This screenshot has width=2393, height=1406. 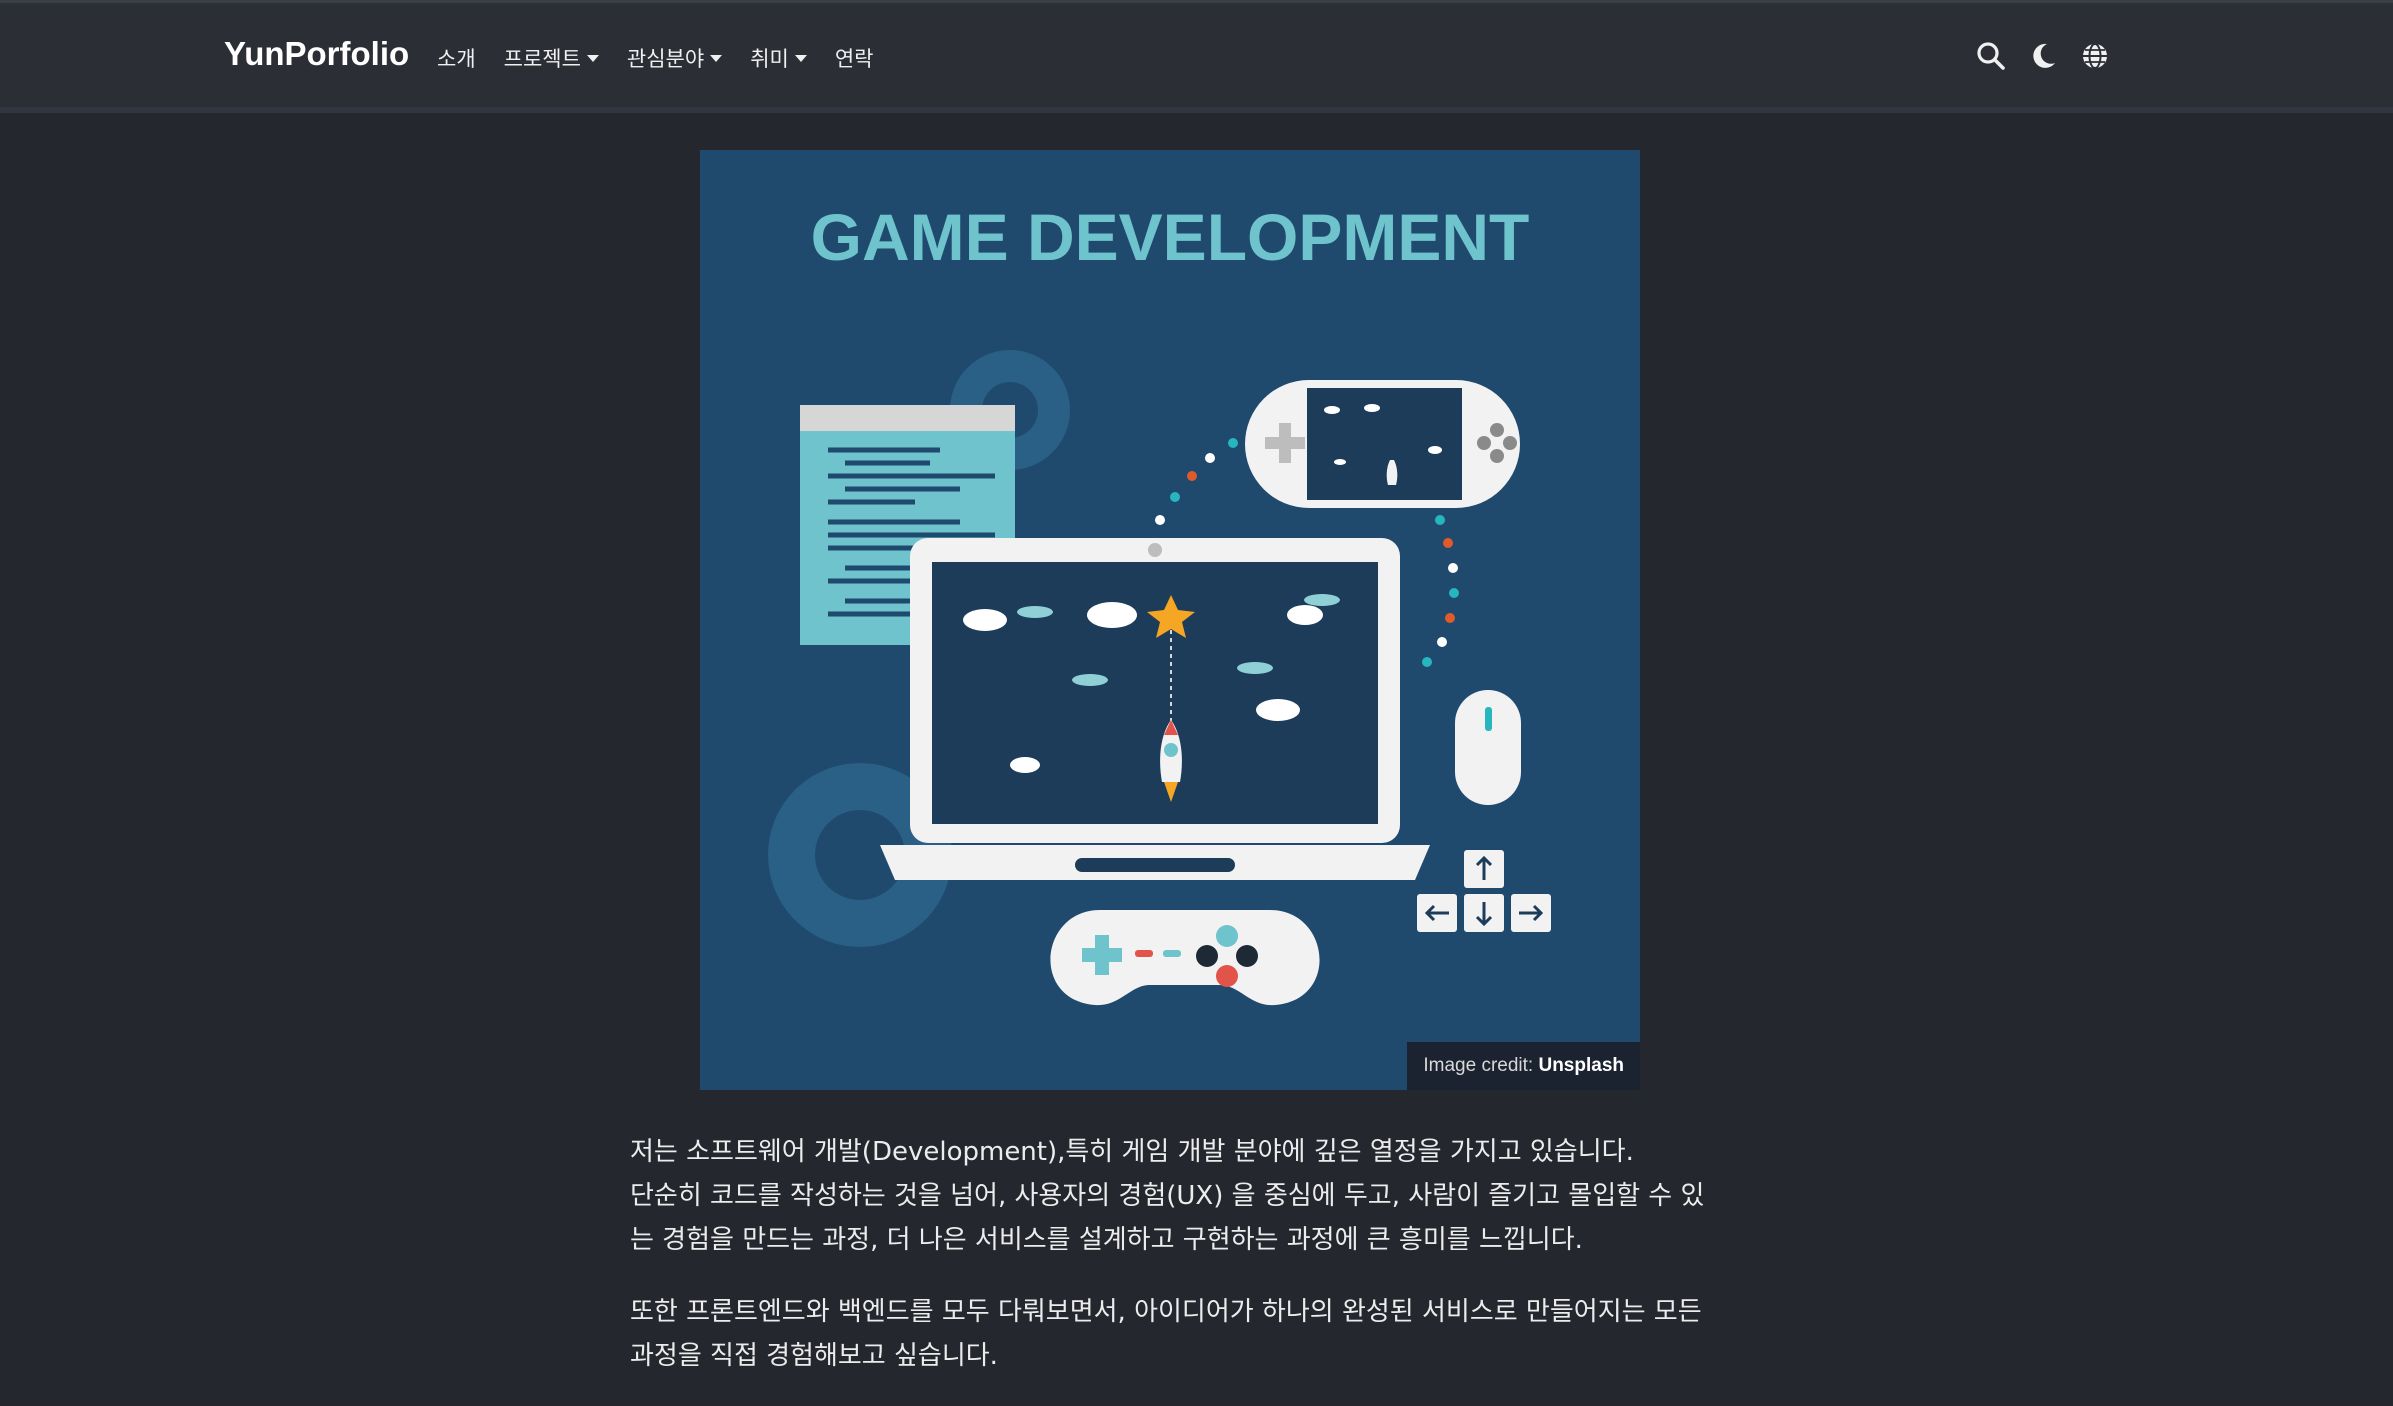 I want to click on image-credit-prefix: Image credit:, so click(x=1481, y=1065).